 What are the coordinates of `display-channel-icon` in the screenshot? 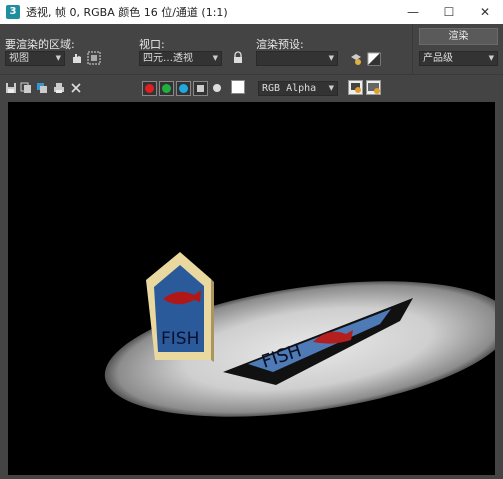 It's located at (355, 87).